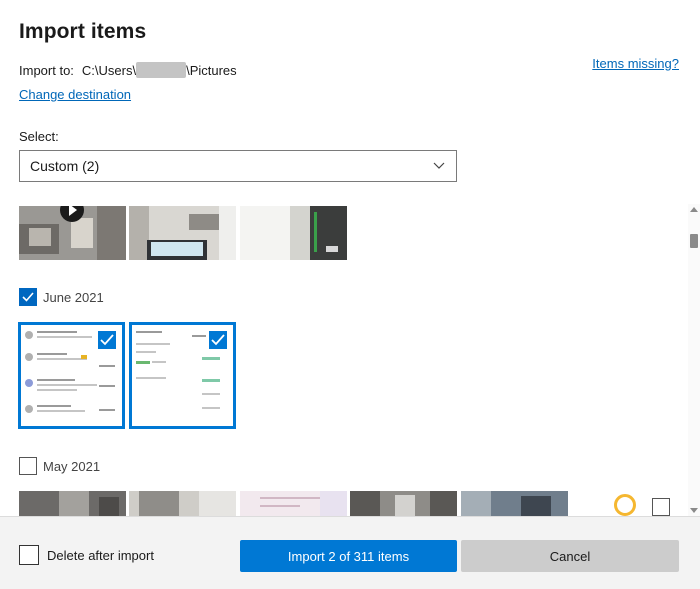 Image resolution: width=700 pixels, height=589 pixels. What do you see at coordinates (694, 510) in the screenshot?
I see `scroll-down-icon` at bounding box center [694, 510].